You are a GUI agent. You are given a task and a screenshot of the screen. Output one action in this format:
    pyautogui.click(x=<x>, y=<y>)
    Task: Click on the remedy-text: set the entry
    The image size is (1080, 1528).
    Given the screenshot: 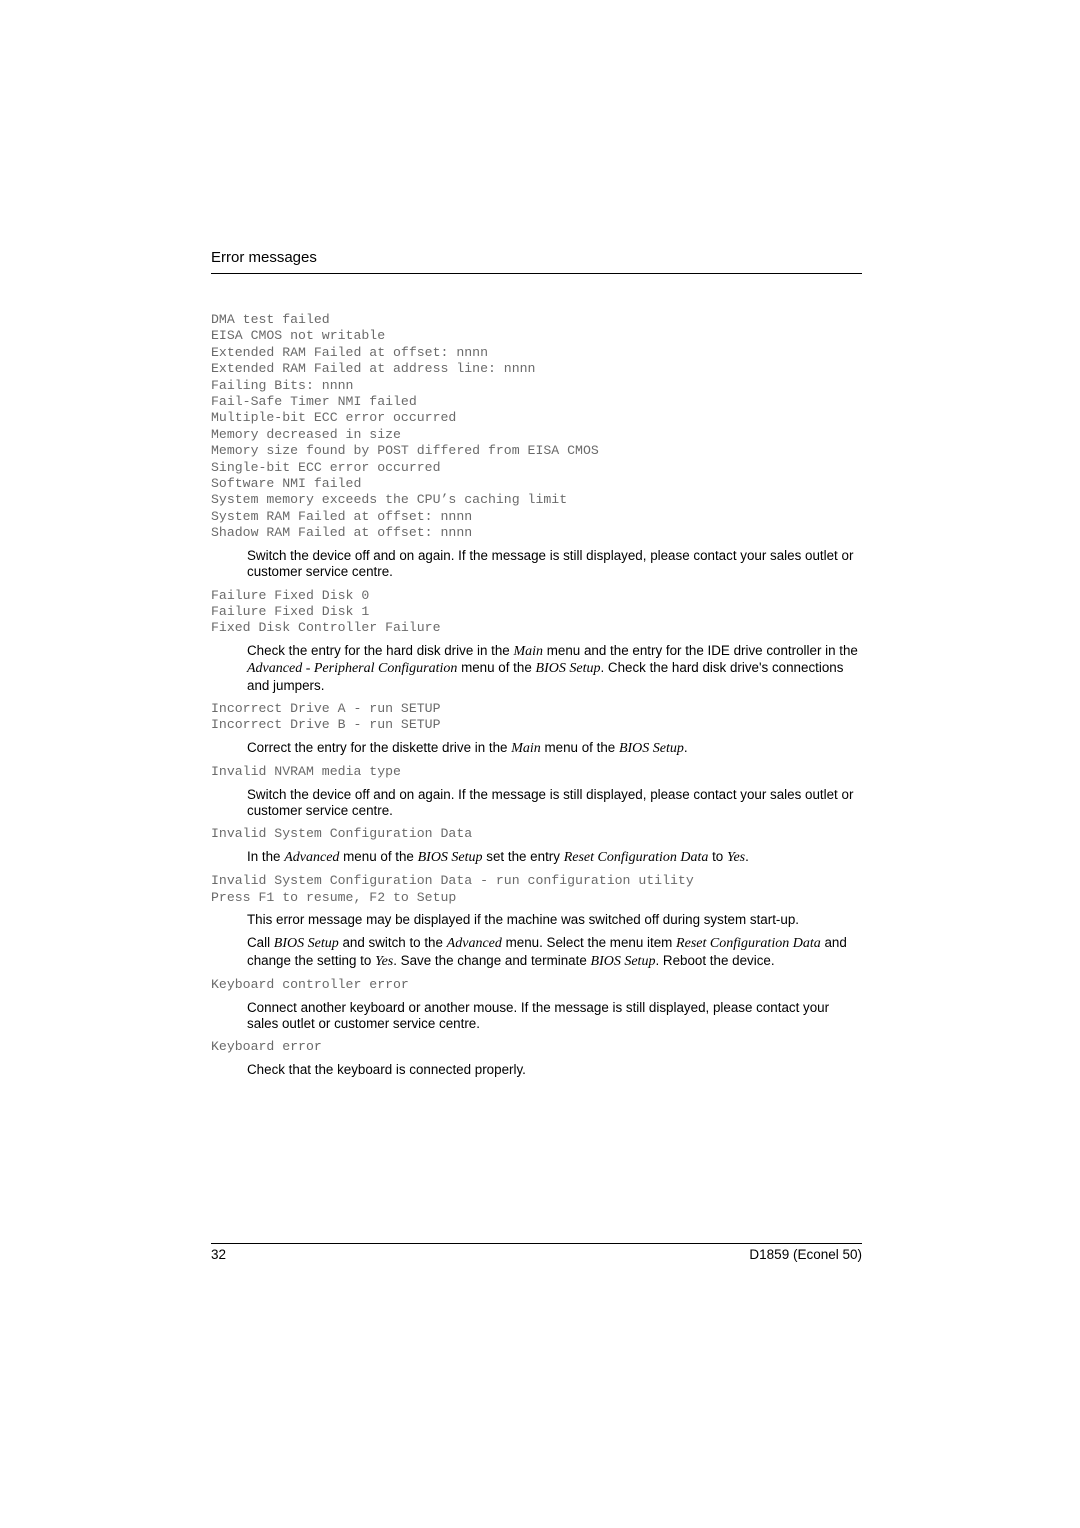 What is the action you would take?
    pyautogui.click(x=523, y=856)
    